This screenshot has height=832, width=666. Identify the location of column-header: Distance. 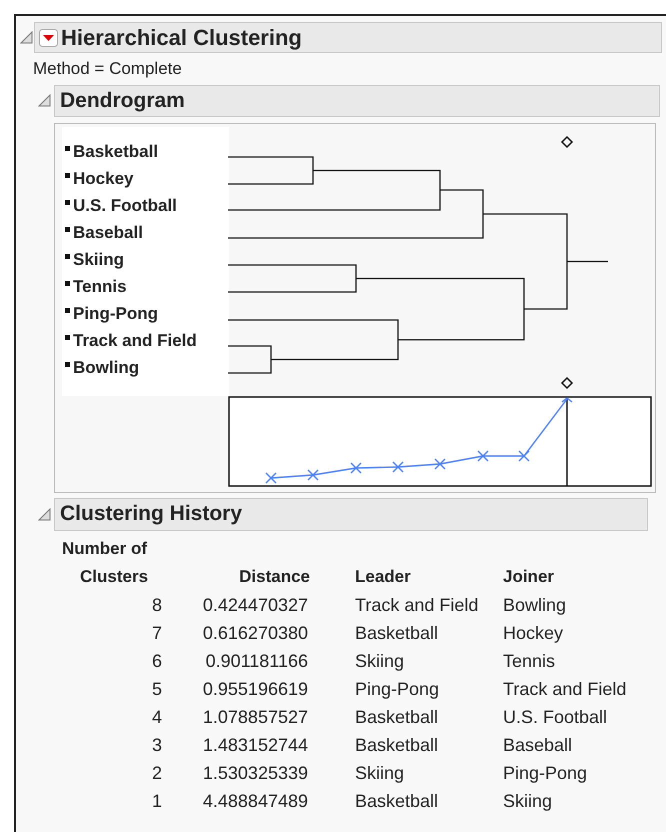
(274, 577).